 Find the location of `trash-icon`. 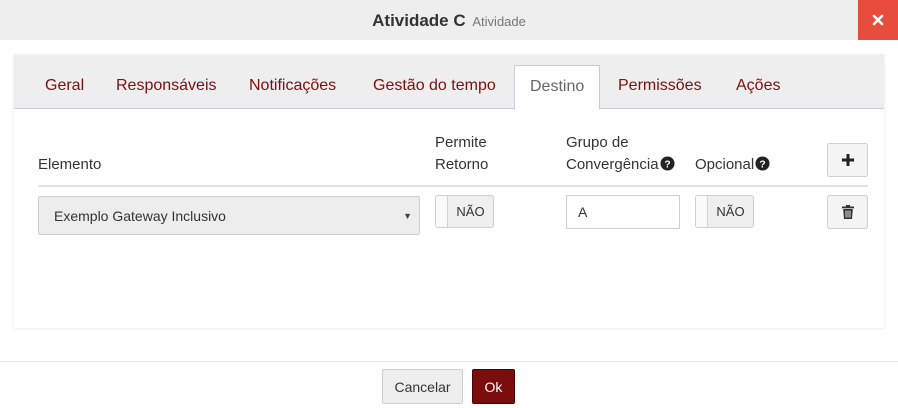

trash-icon is located at coordinates (847, 212).